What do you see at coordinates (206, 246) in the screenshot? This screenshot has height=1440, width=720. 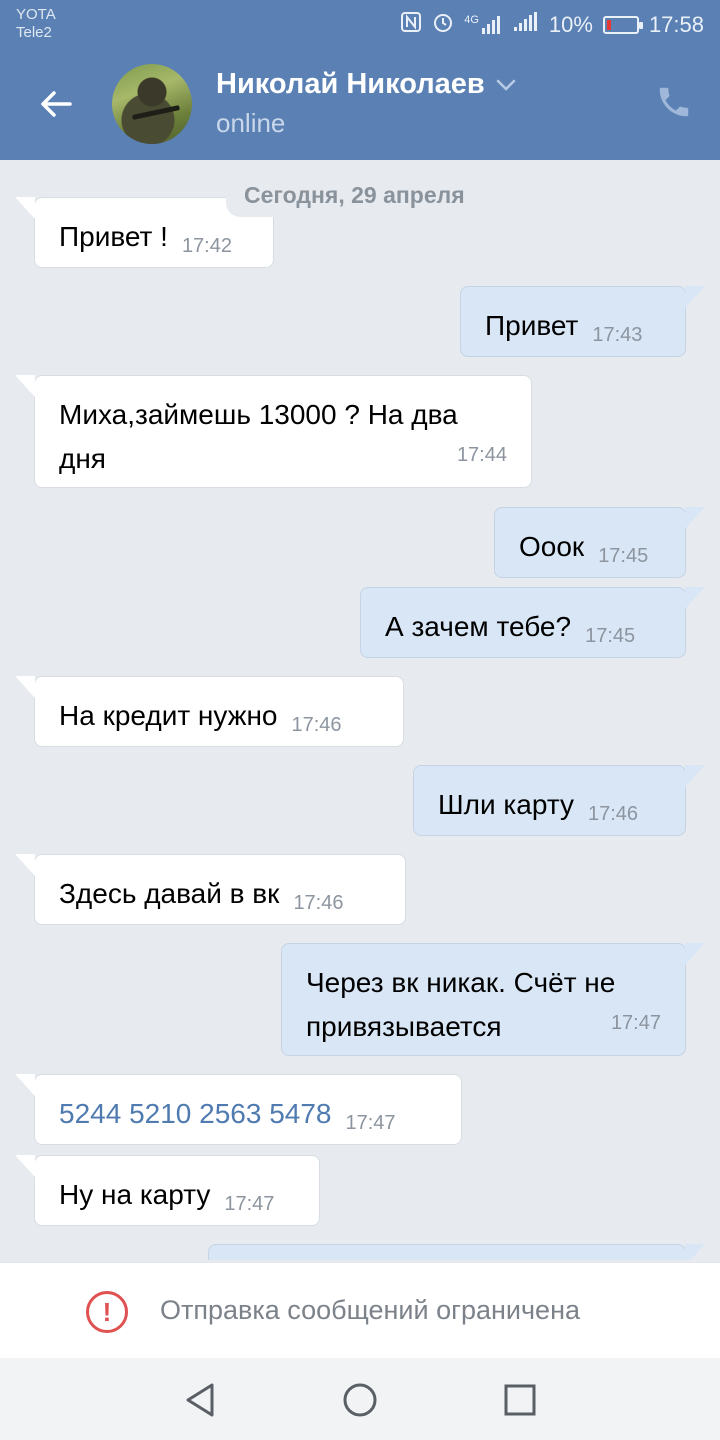 I see `message-time: 17:42` at bounding box center [206, 246].